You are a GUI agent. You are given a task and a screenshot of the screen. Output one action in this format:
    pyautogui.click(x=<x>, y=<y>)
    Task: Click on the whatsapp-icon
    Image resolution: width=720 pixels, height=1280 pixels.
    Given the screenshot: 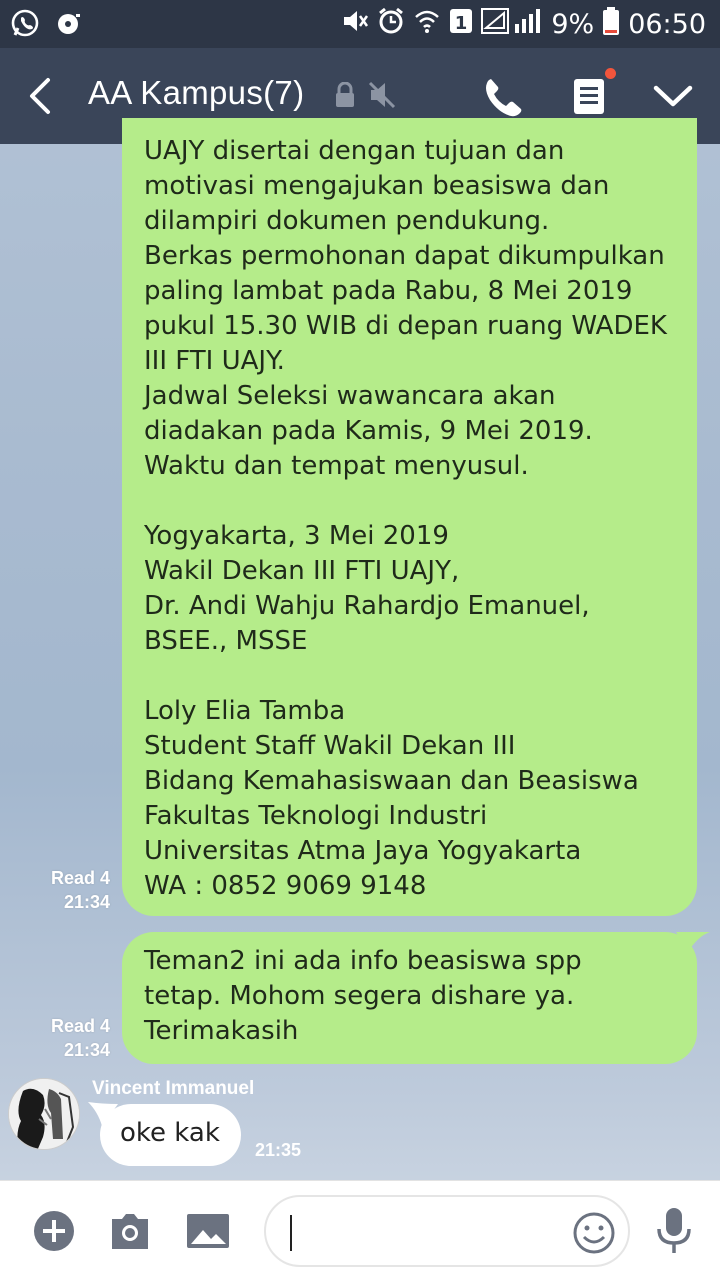 What is the action you would take?
    pyautogui.click(x=25, y=25)
    